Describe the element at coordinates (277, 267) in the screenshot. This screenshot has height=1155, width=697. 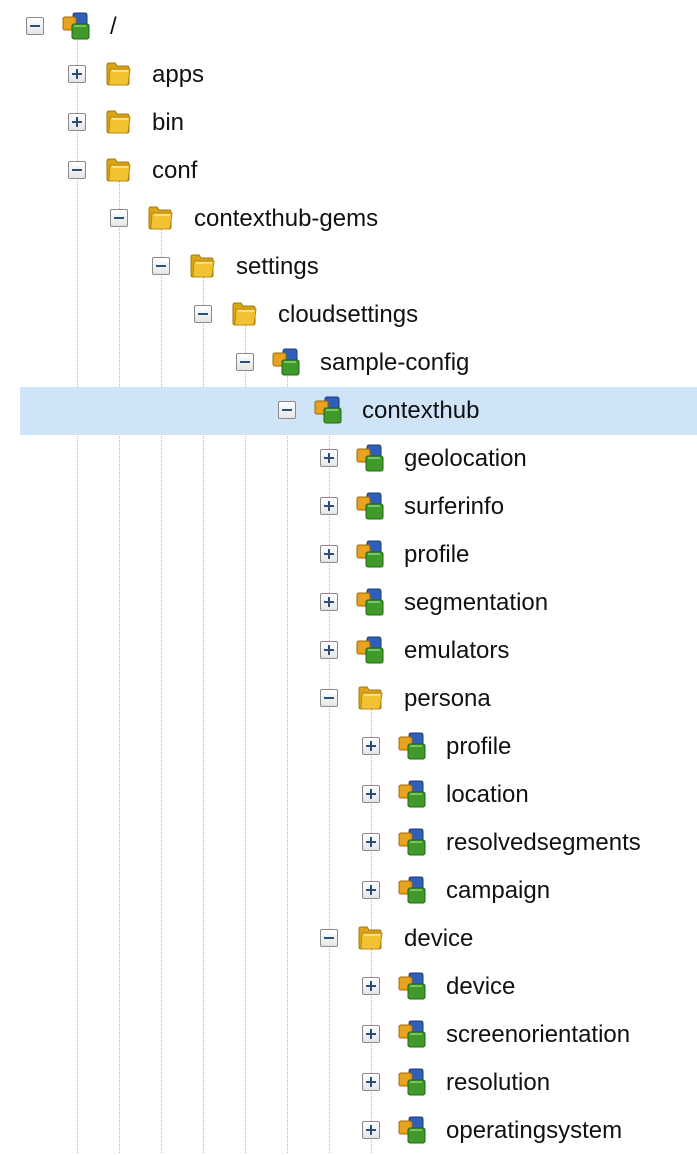
I see `tree-node-label: settings` at that location.